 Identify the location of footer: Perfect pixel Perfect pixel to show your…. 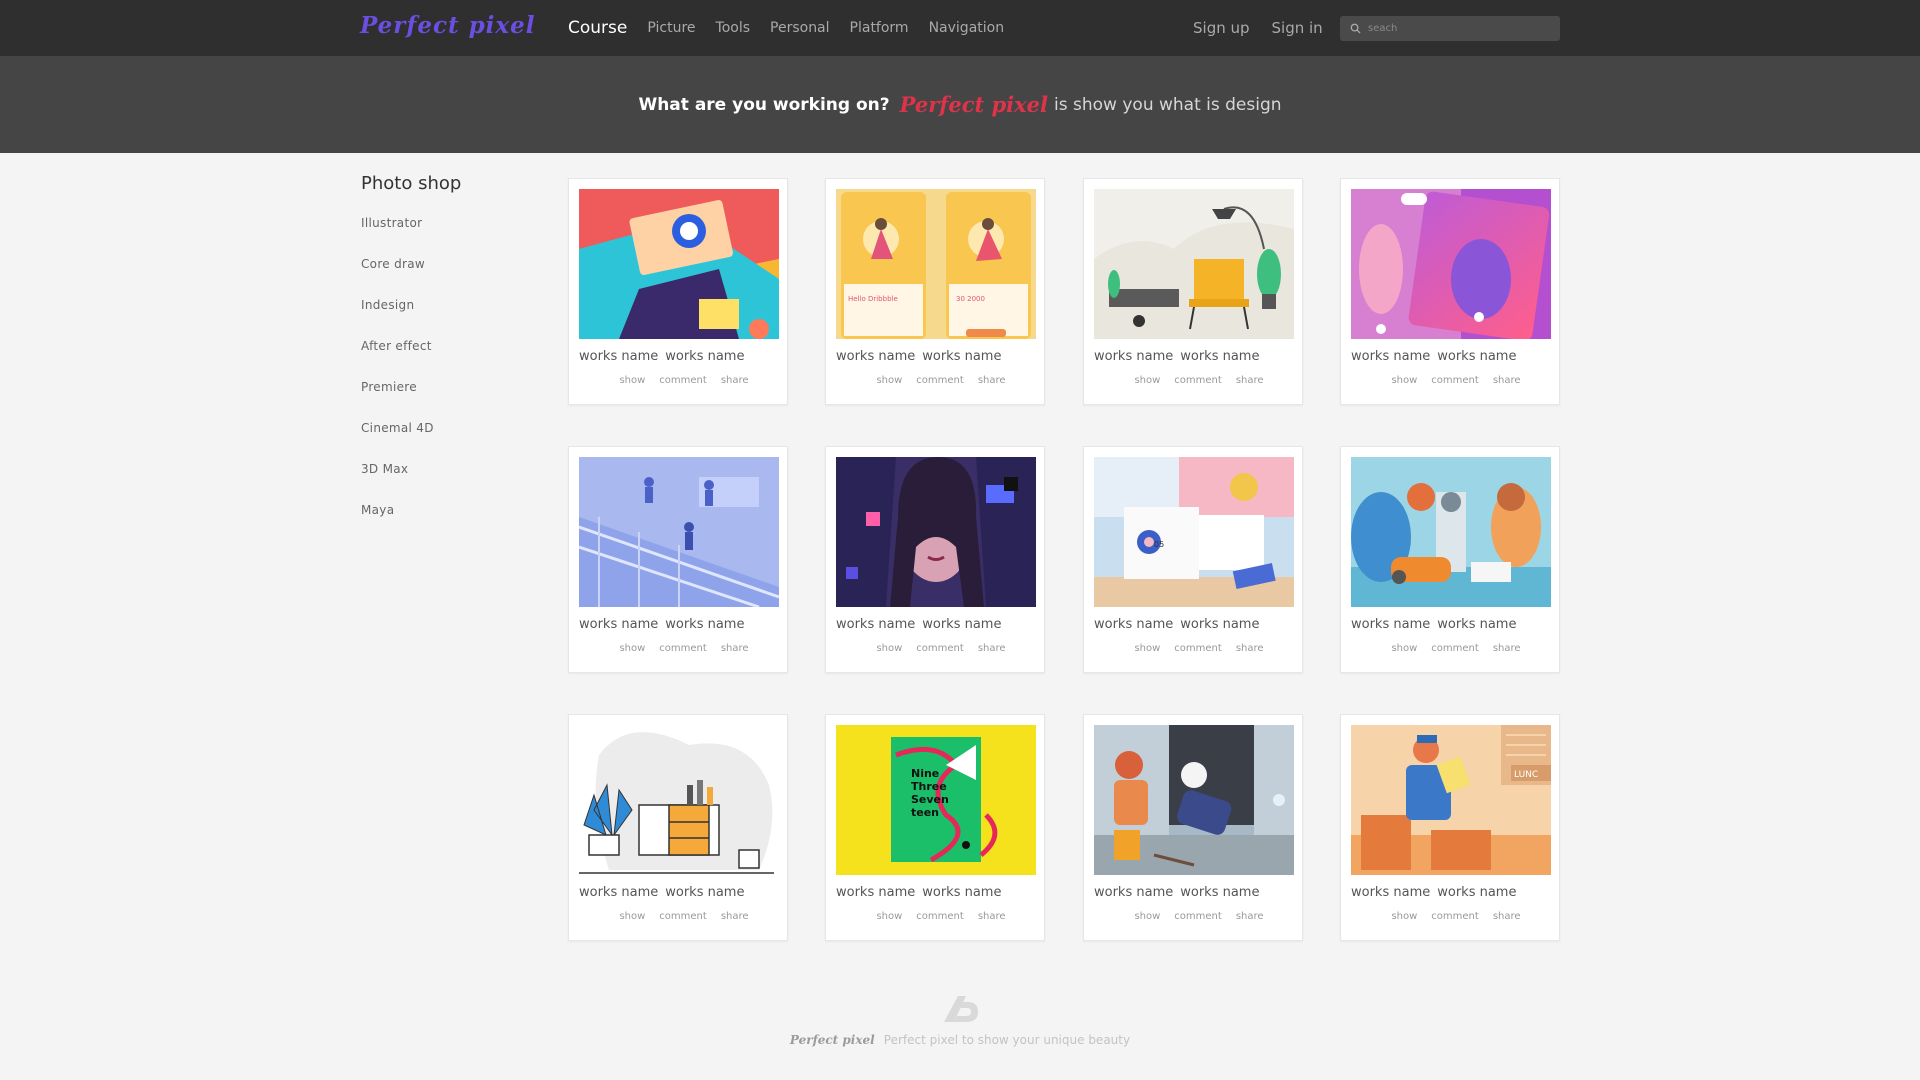
(960, 1038).